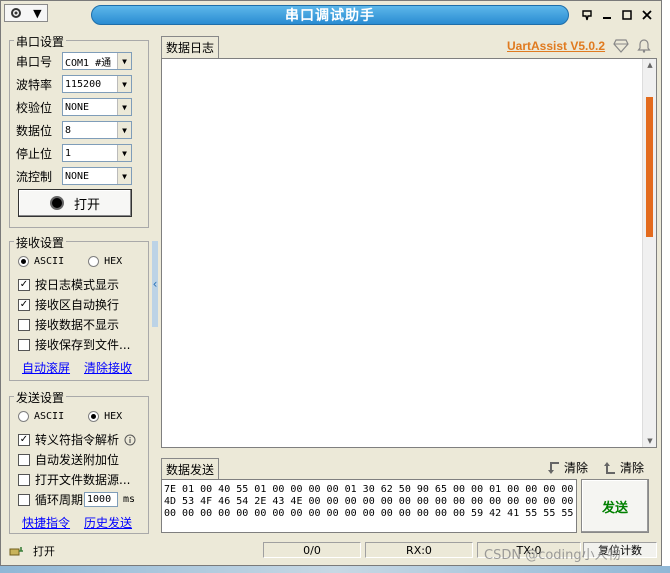  What do you see at coordinates (77, 325) in the screenshot?
I see `hide-data-label: 接收数据不显示` at bounding box center [77, 325].